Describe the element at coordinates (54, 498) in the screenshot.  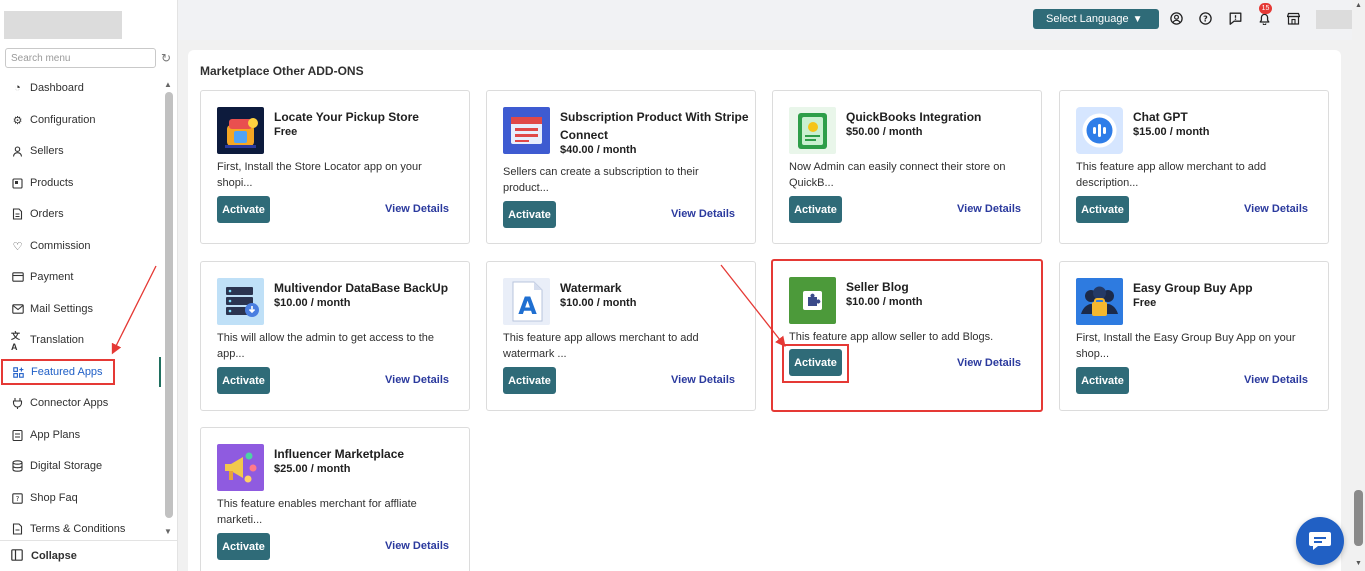
I see `sidebar-item-label: Shop Faq` at that location.